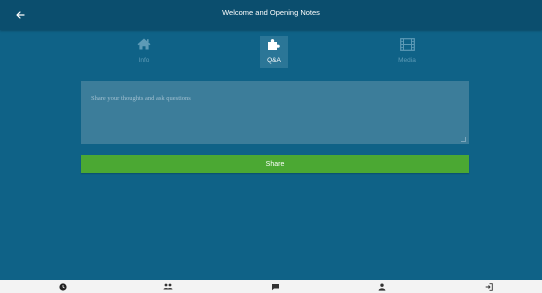 This screenshot has height=293, width=542. I want to click on top-bar: Welcome and Opening Notes, so click(271, 15).